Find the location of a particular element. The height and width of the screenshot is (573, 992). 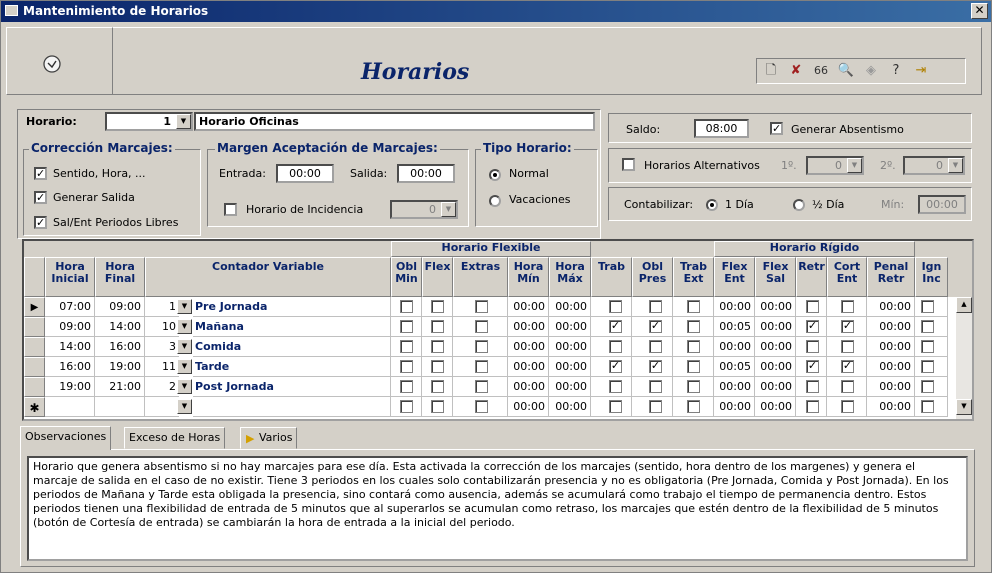

col-header-cort-ent: Cort Ent is located at coordinates (847, 277).